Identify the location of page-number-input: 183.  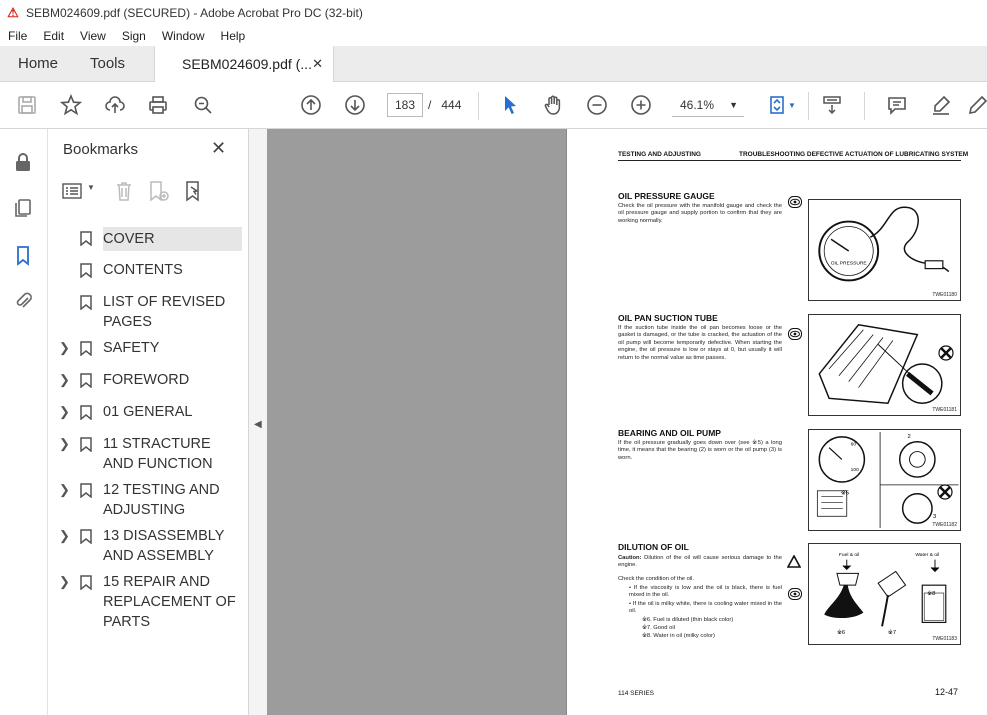
(405, 105).